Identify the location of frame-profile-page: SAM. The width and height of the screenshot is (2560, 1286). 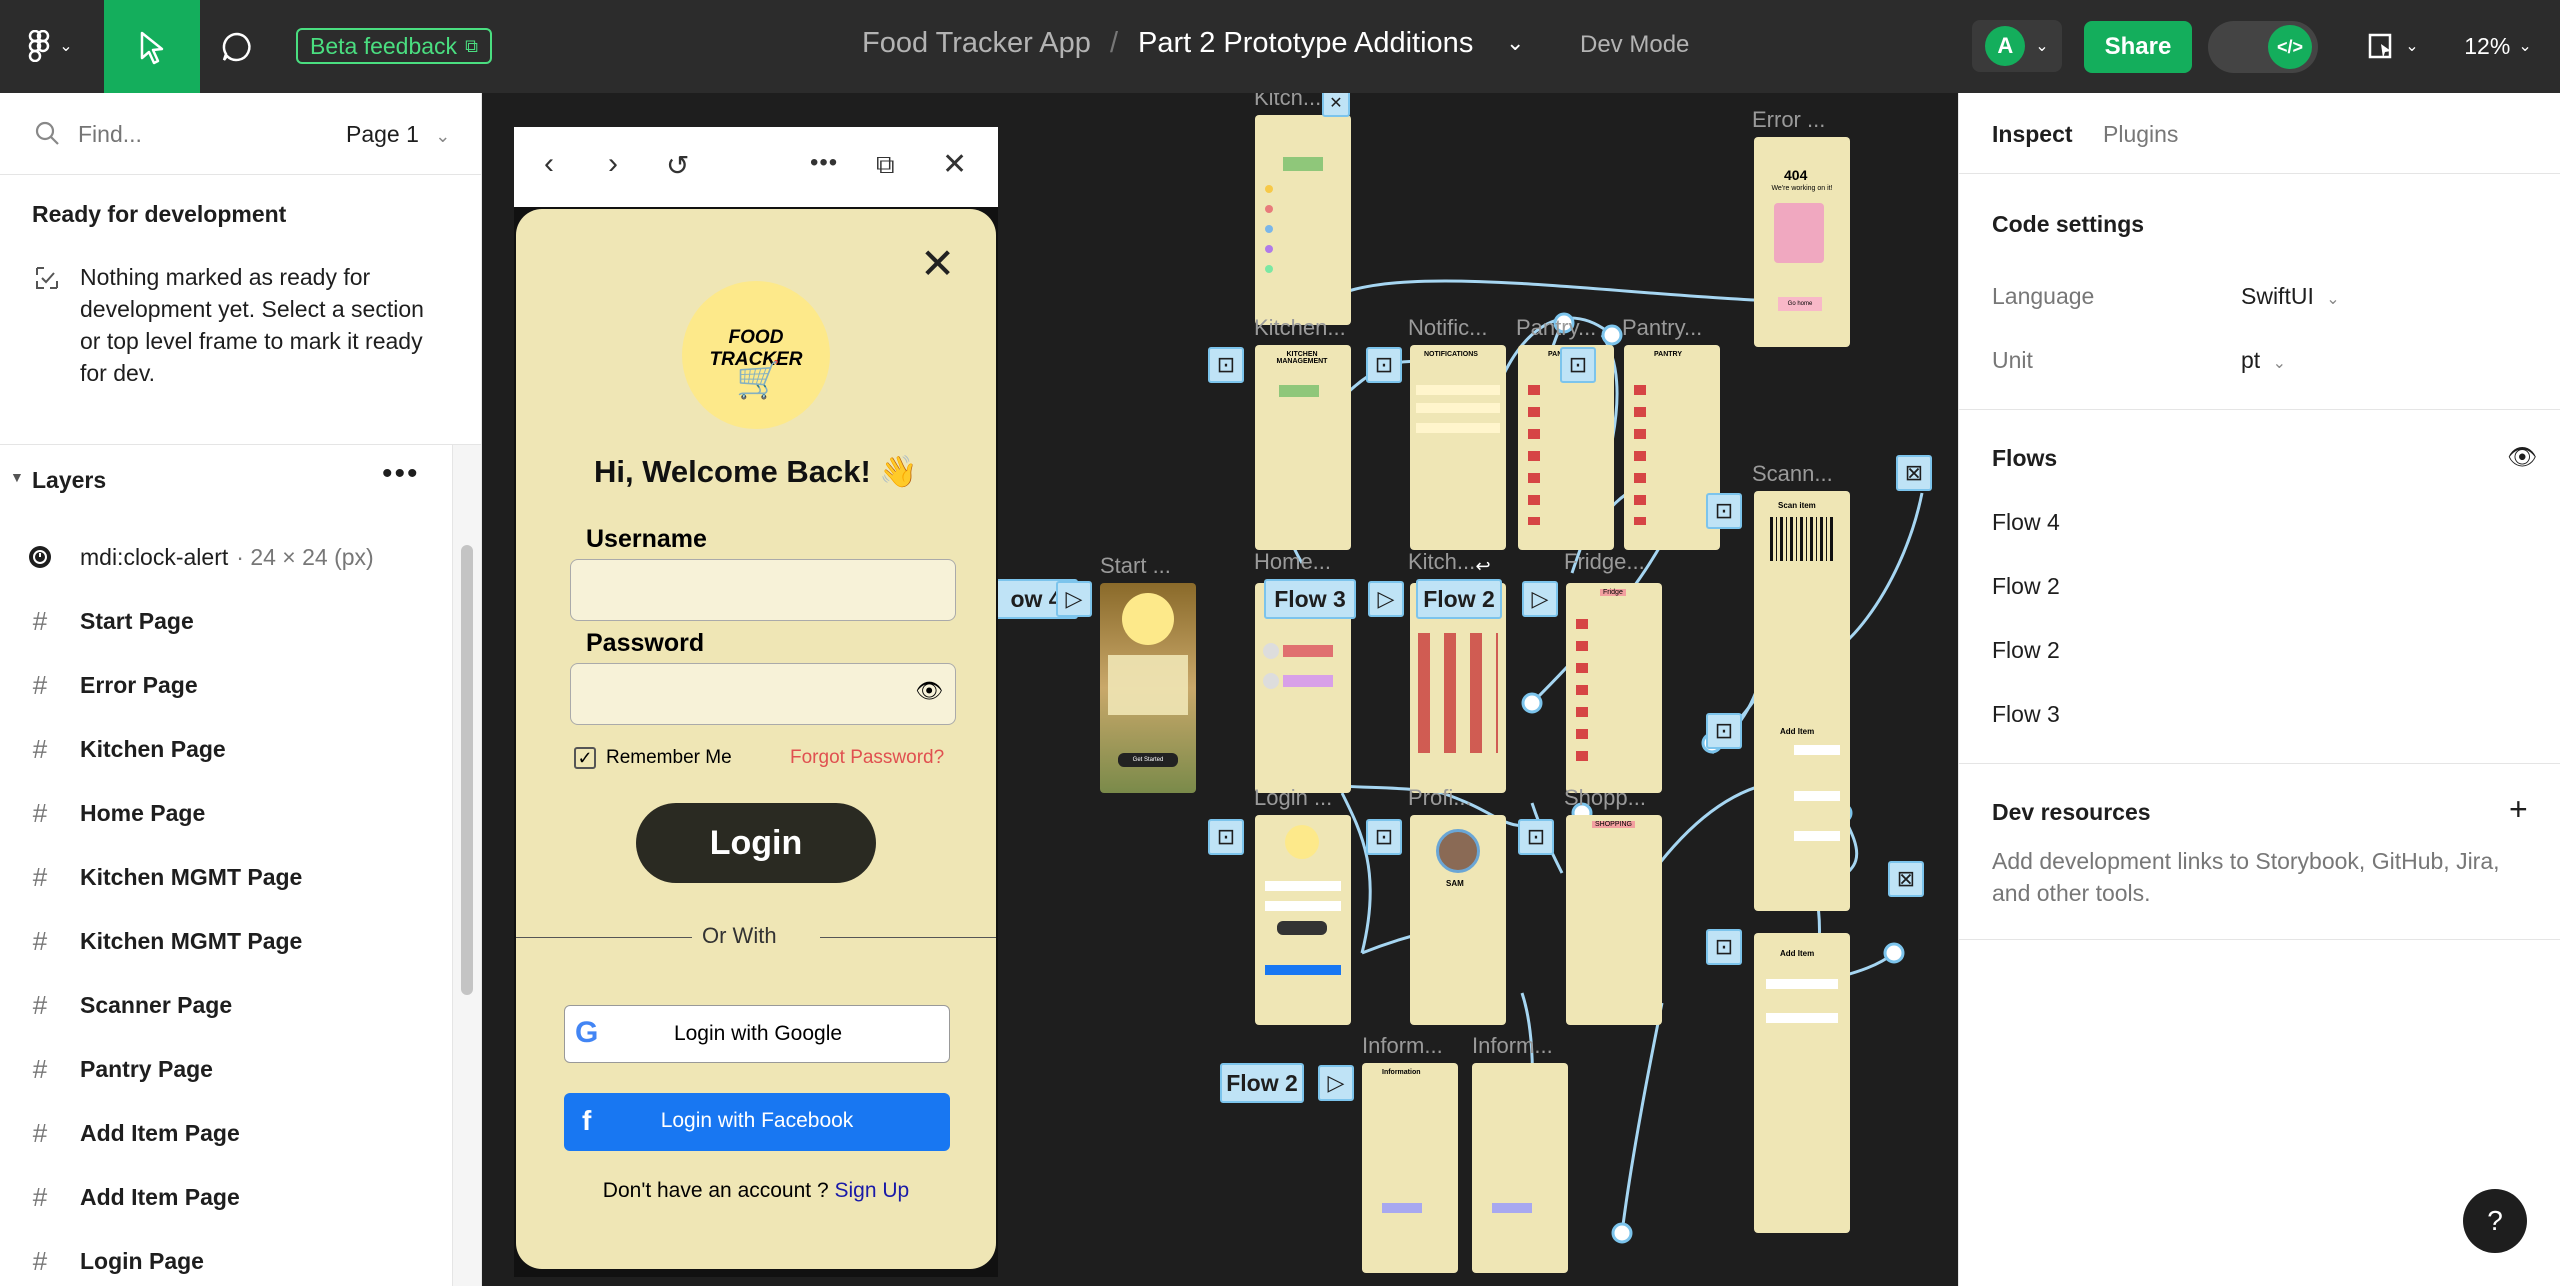
(1458, 920).